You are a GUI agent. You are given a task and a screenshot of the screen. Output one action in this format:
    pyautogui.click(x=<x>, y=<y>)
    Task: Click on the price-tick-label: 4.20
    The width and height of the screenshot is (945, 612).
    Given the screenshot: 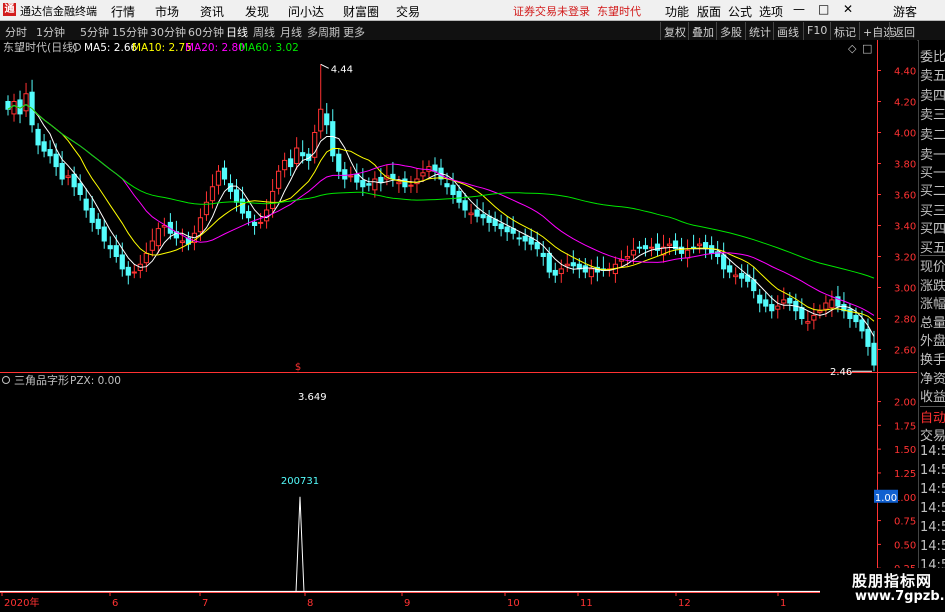 What is the action you would take?
    pyautogui.click(x=905, y=103)
    